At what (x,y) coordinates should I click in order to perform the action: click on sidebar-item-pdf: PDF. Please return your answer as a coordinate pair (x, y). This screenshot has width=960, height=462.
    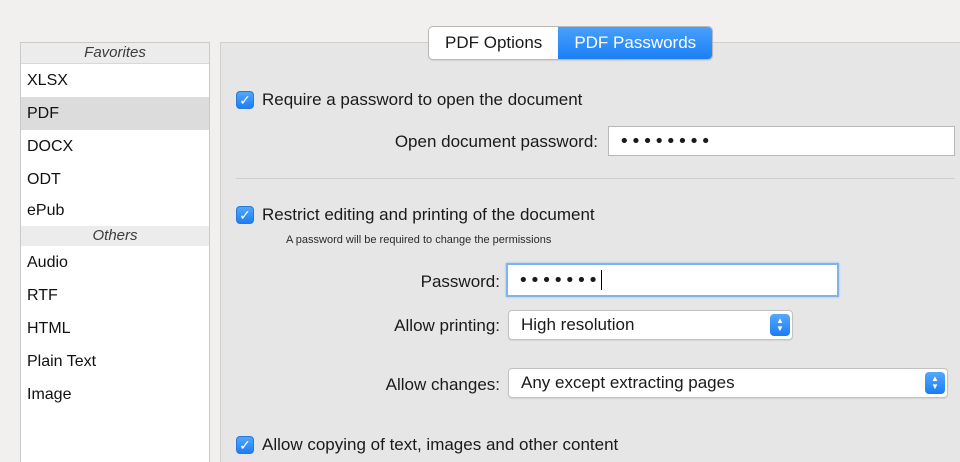
    Looking at the image, I should click on (115, 113).